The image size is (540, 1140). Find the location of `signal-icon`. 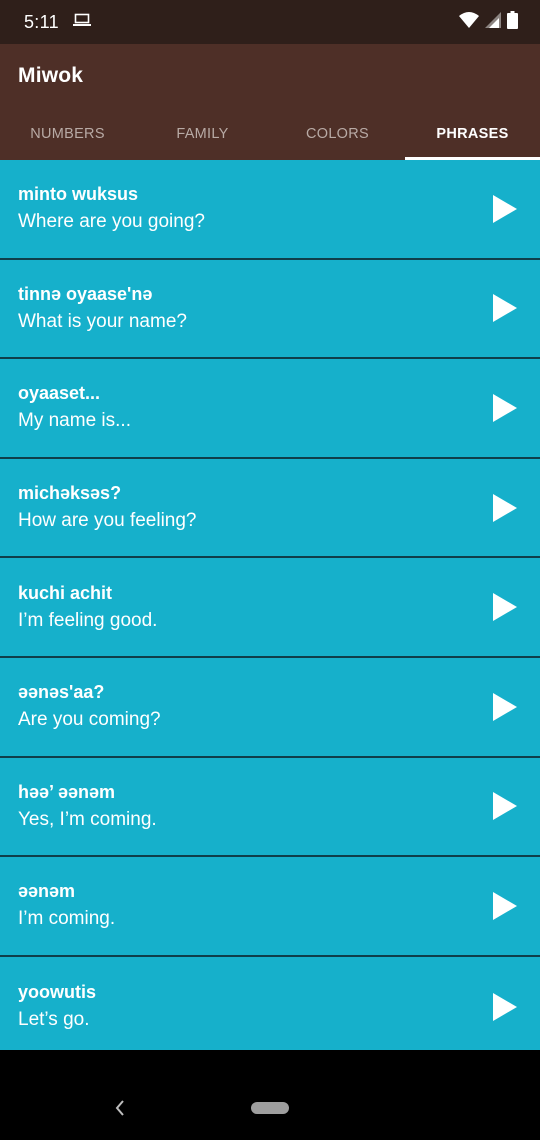

signal-icon is located at coordinates (493, 22).